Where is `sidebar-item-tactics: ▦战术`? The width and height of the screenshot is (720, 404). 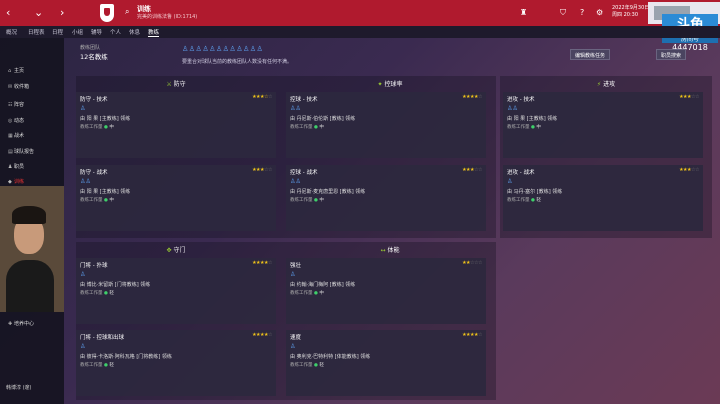
sidebar-item-tactics: ▦战术 is located at coordinates (16, 135).